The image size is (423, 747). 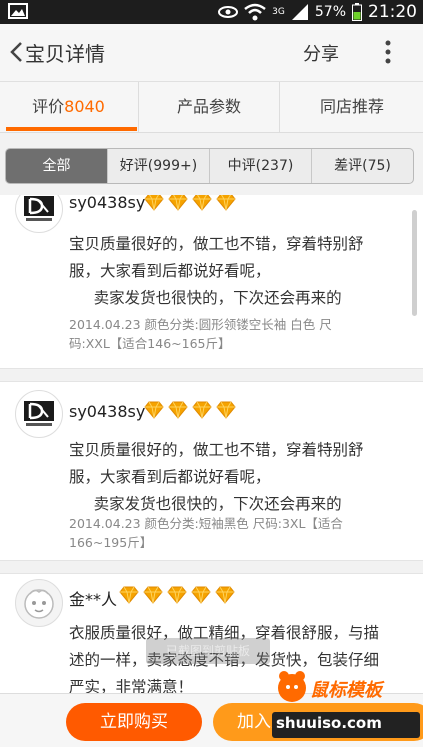 I want to click on status-icons: 3G 57% 21:20, so click(x=317, y=12).